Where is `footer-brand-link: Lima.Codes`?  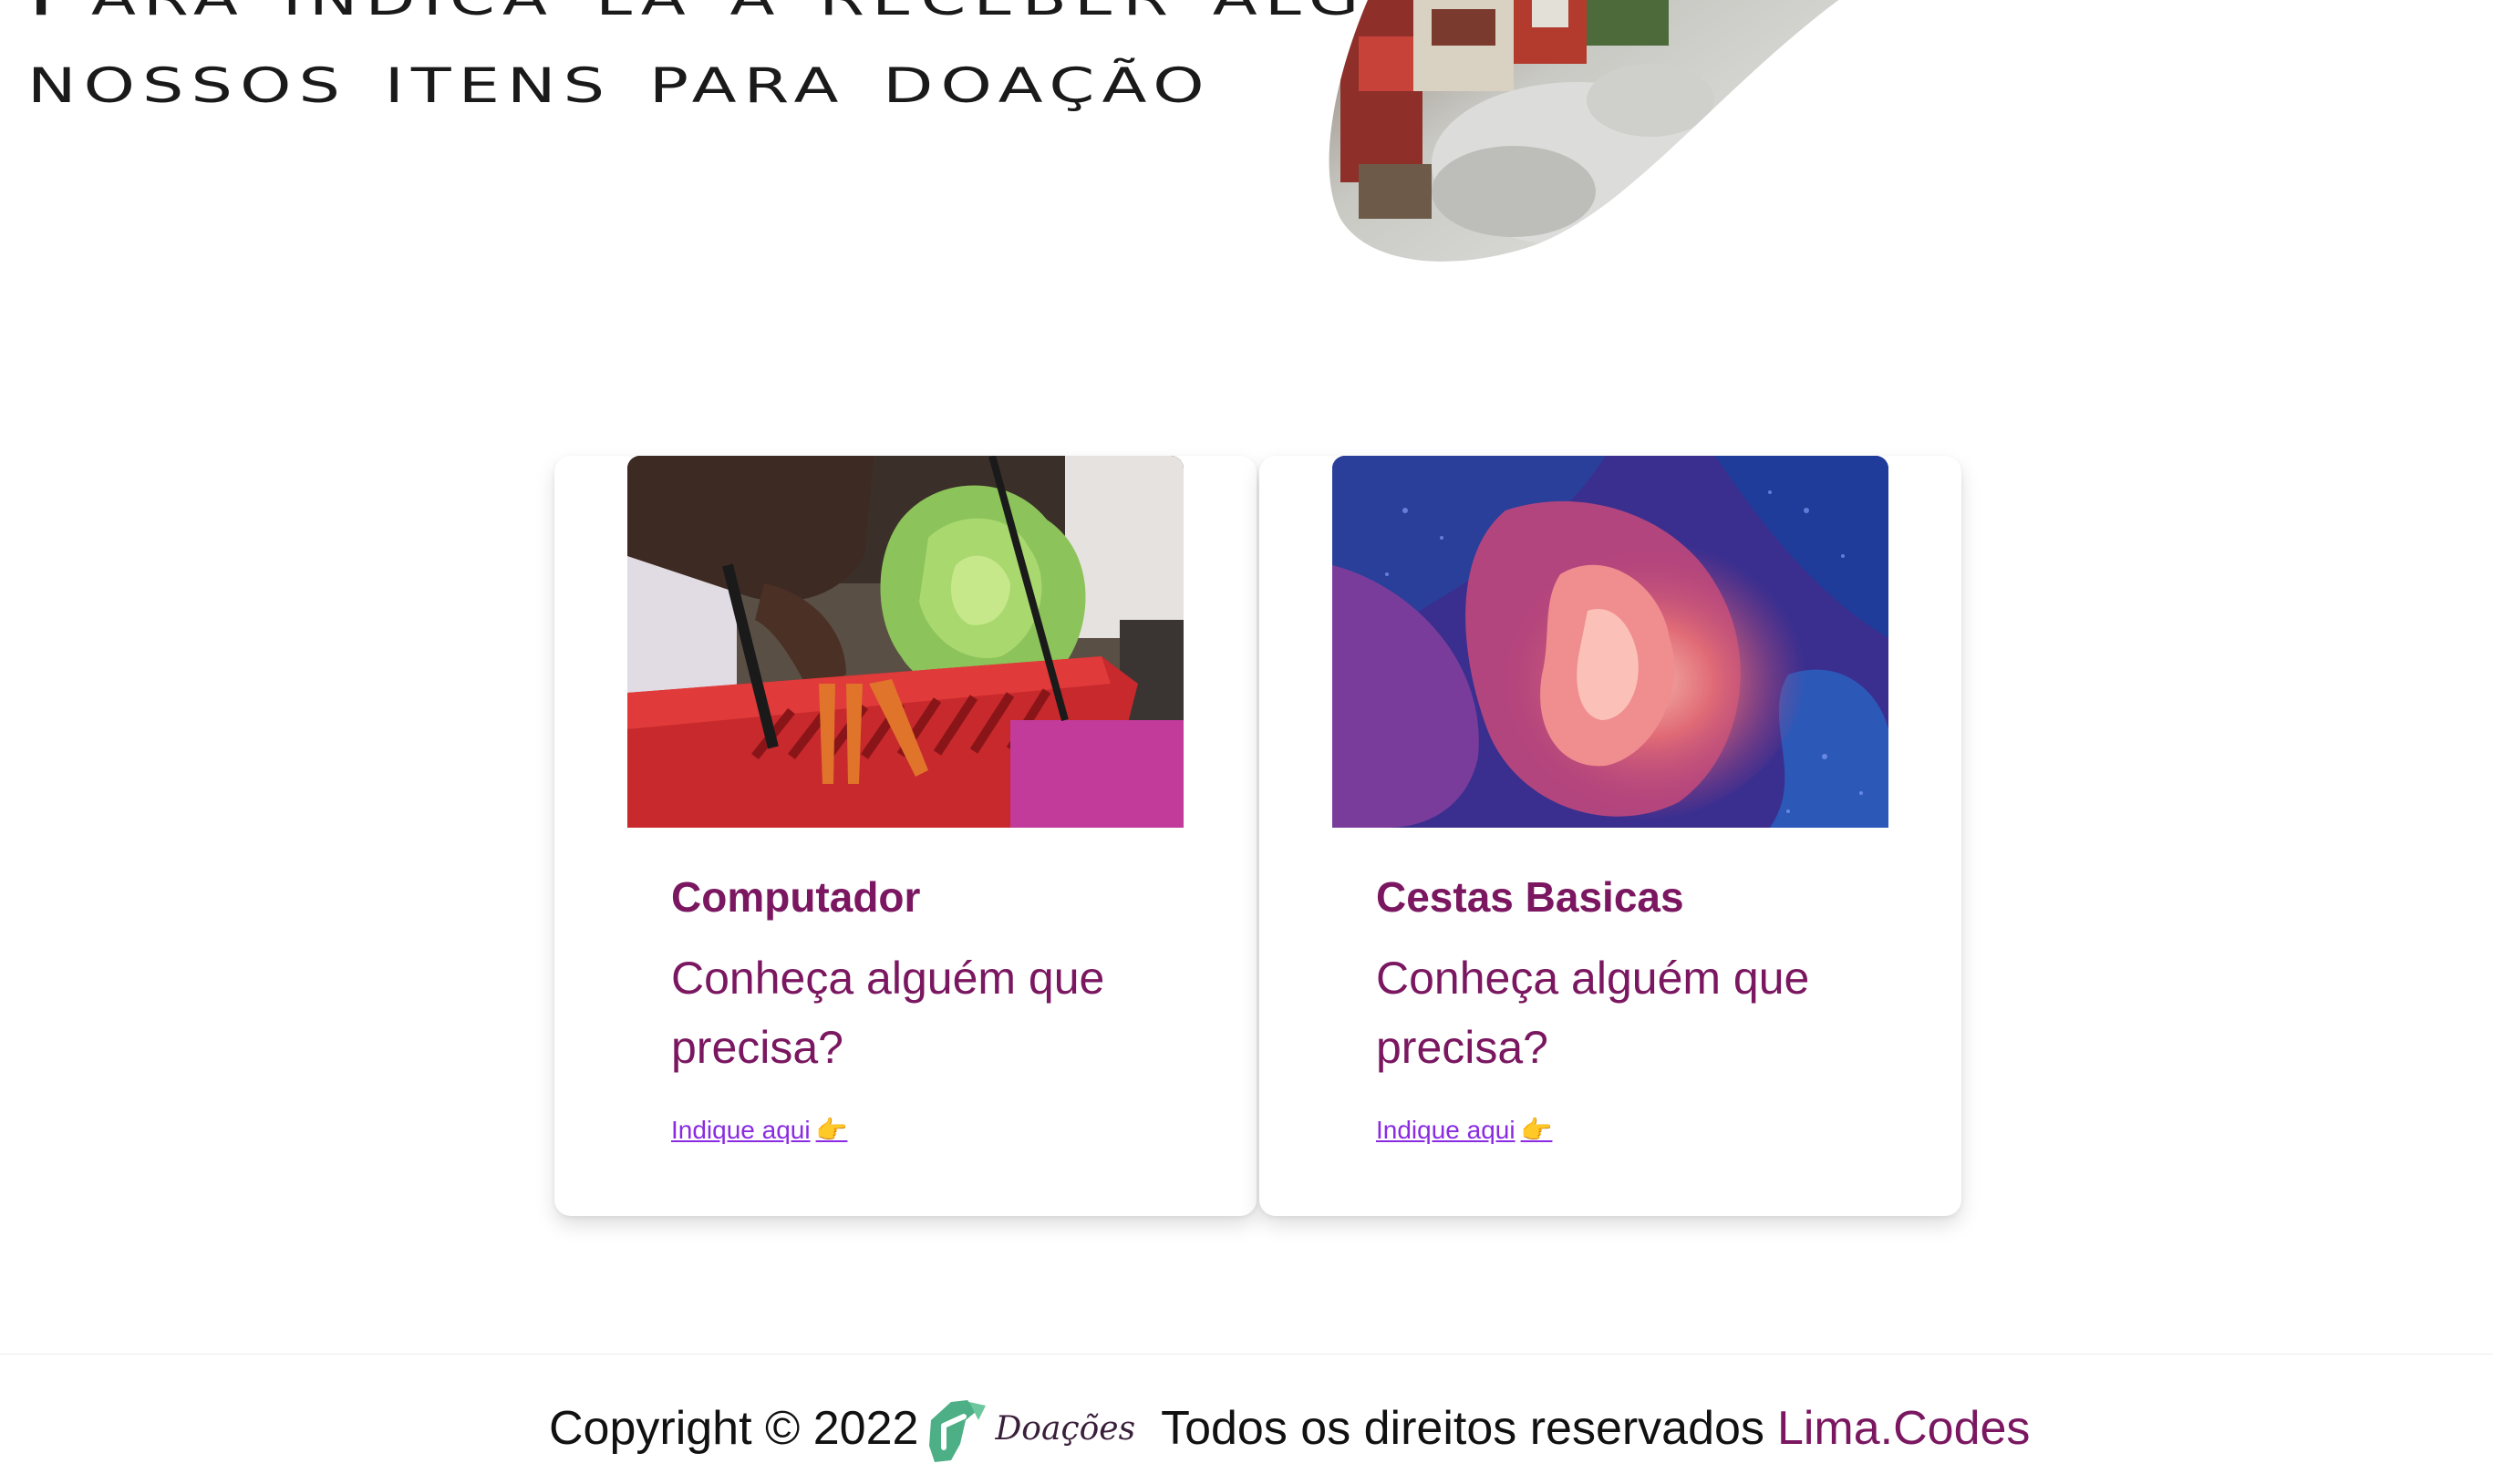 footer-brand-link: Lima.Codes is located at coordinates (1904, 1428).